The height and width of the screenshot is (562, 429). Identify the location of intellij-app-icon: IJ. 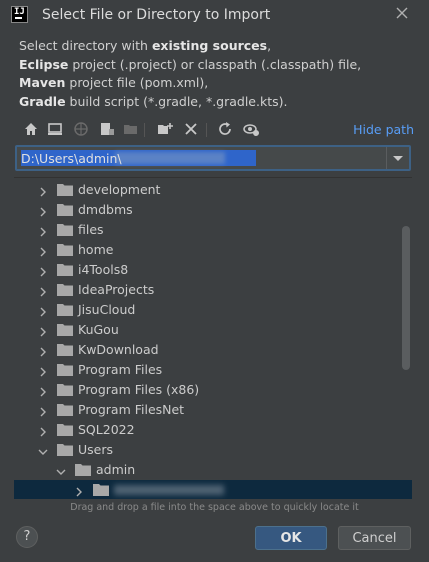
(19, 14).